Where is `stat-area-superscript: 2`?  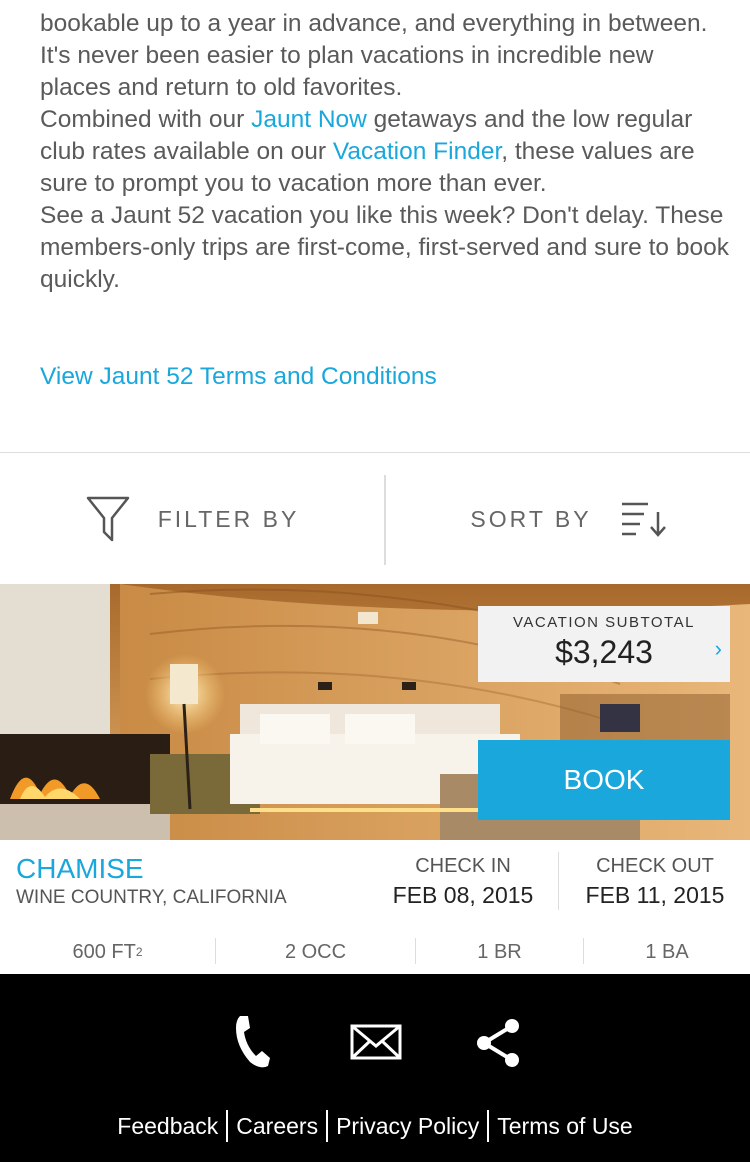
stat-area-superscript: 2 is located at coordinates (139, 952).